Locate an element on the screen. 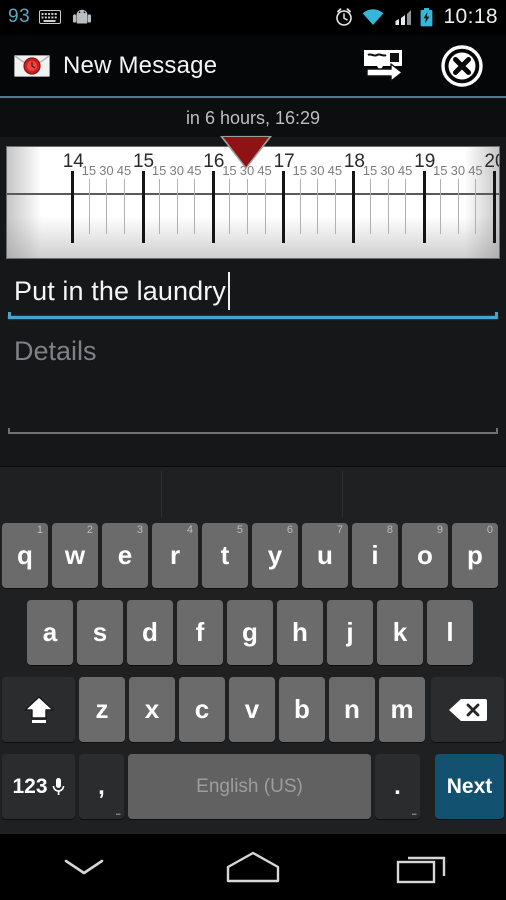  space-key: English (US) is located at coordinates (249, 786).